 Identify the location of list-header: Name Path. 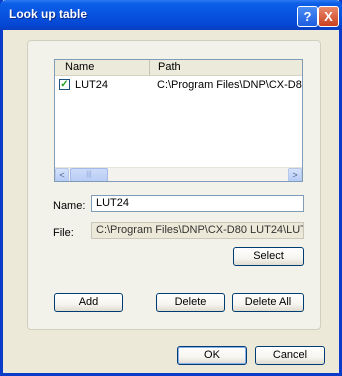
(178, 68).